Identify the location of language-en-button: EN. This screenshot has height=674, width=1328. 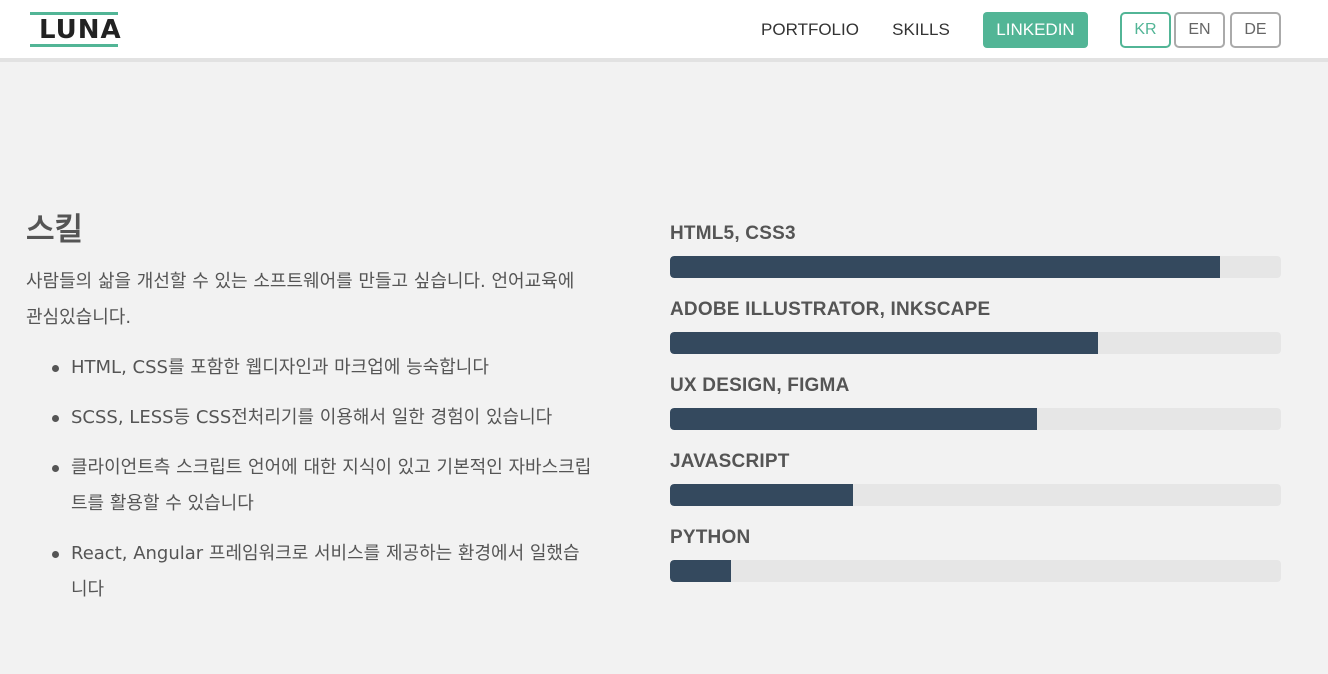
(1199, 30).